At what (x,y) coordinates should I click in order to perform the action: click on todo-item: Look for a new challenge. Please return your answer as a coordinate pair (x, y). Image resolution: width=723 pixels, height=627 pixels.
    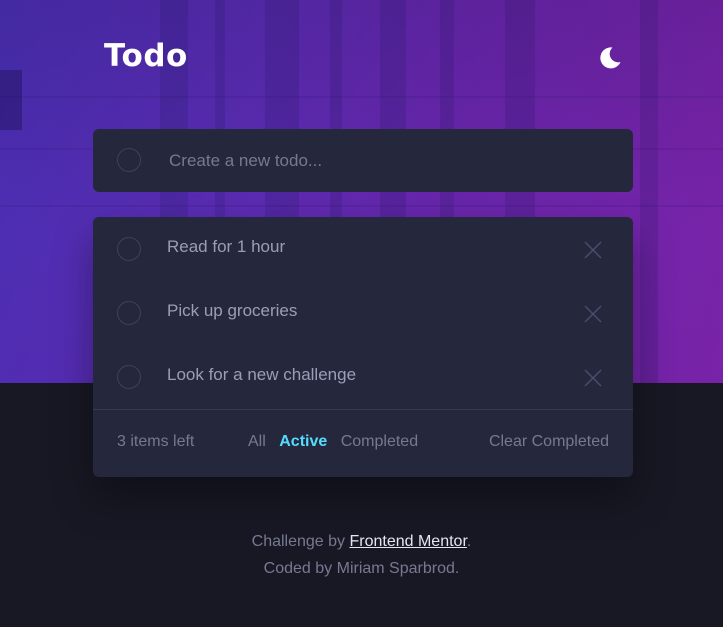
    Looking at the image, I should click on (363, 377).